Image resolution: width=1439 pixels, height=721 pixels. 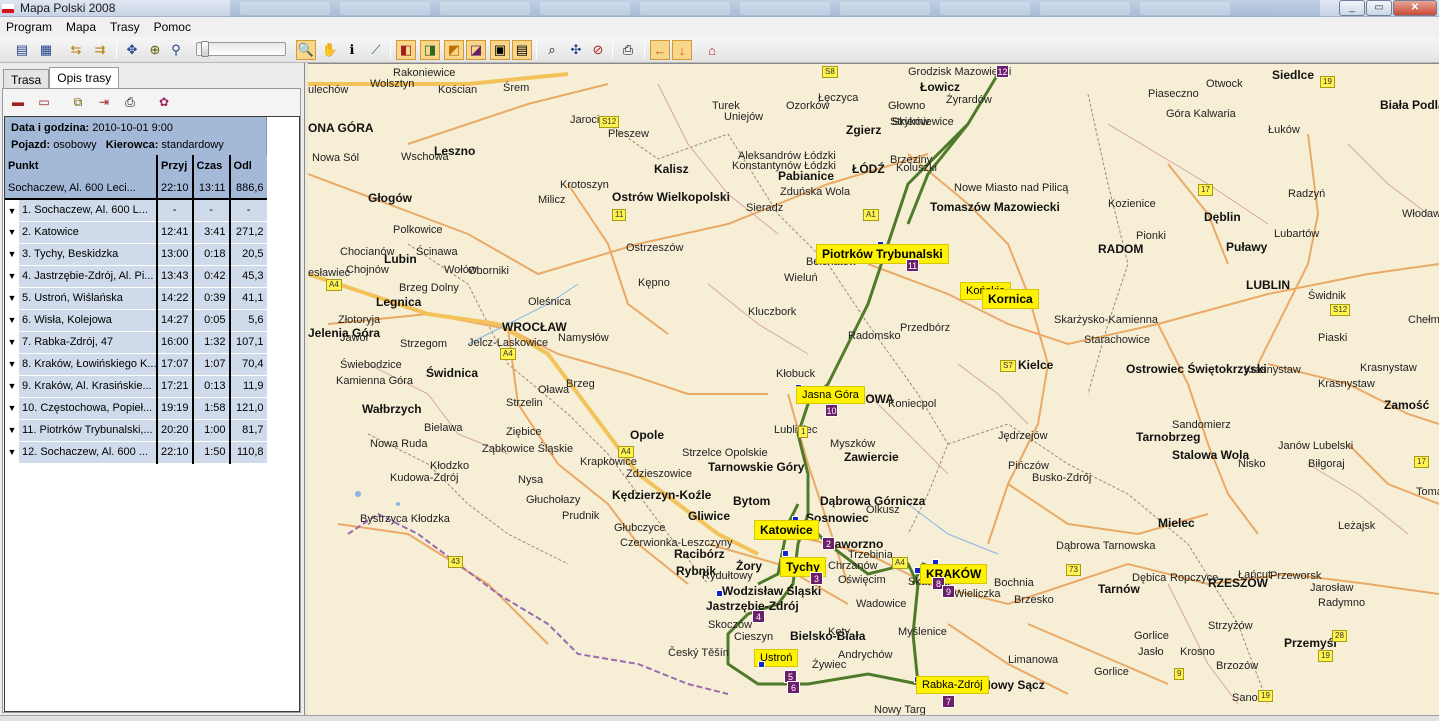 What do you see at coordinates (831, 410) in the screenshot?
I see `stop-number-10: 10` at bounding box center [831, 410].